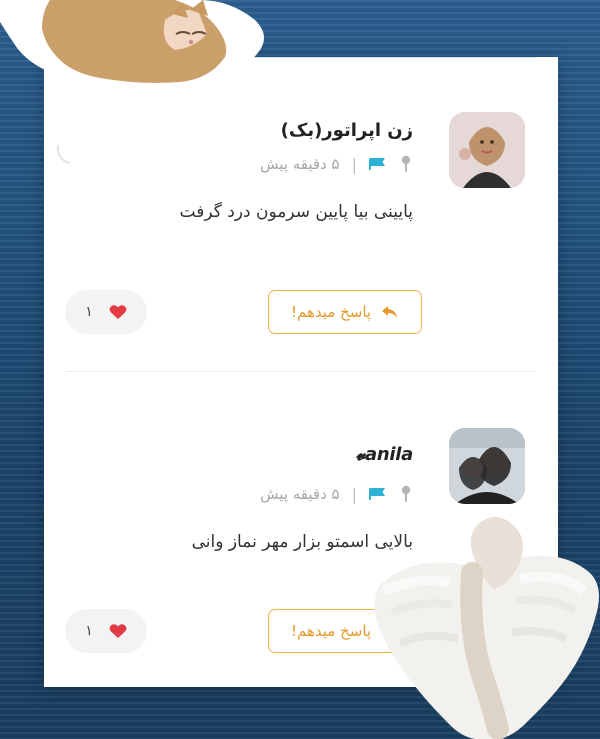 Image resolution: width=600 pixels, height=739 pixels. I want to click on username: 𝓿anila, so click(385, 454).